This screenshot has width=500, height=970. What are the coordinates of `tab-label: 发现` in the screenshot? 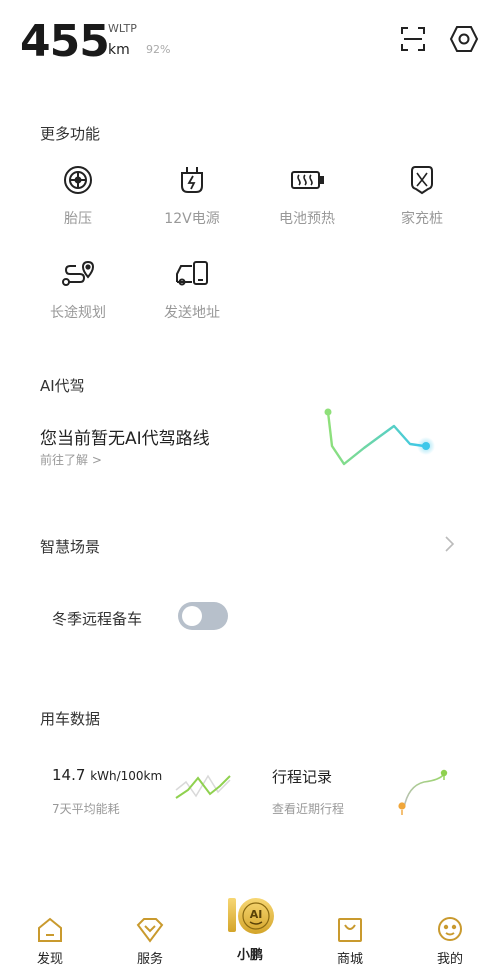 It's located at (49, 959).